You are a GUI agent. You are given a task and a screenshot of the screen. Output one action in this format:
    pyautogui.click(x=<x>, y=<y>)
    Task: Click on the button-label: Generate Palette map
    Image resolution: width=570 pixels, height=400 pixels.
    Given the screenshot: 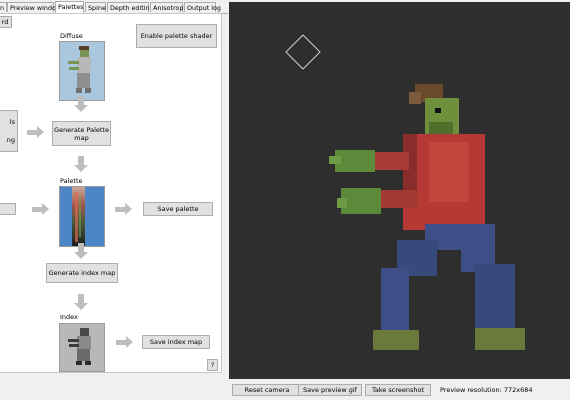 What is the action you would take?
    pyautogui.click(x=81, y=133)
    